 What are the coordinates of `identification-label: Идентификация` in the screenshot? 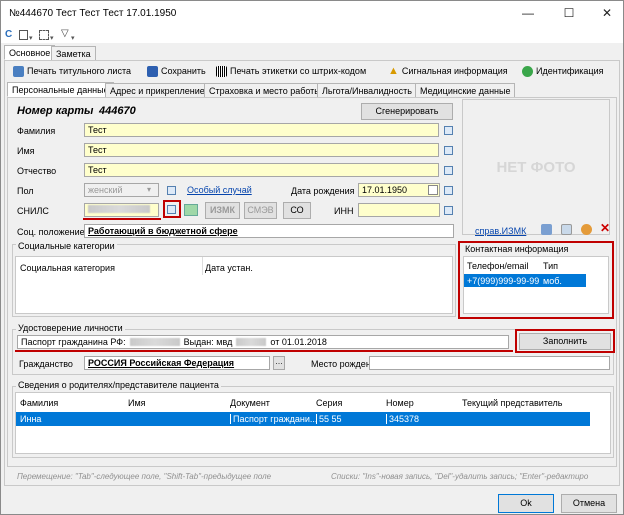 It's located at (570, 71).